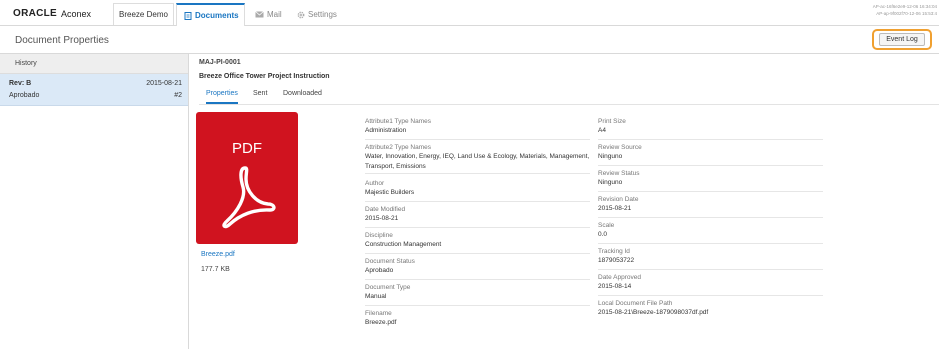 The height and width of the screenshot is (349, 939). I want to click on property-field: Revision Date 2015-08-21, so click(710, 206).